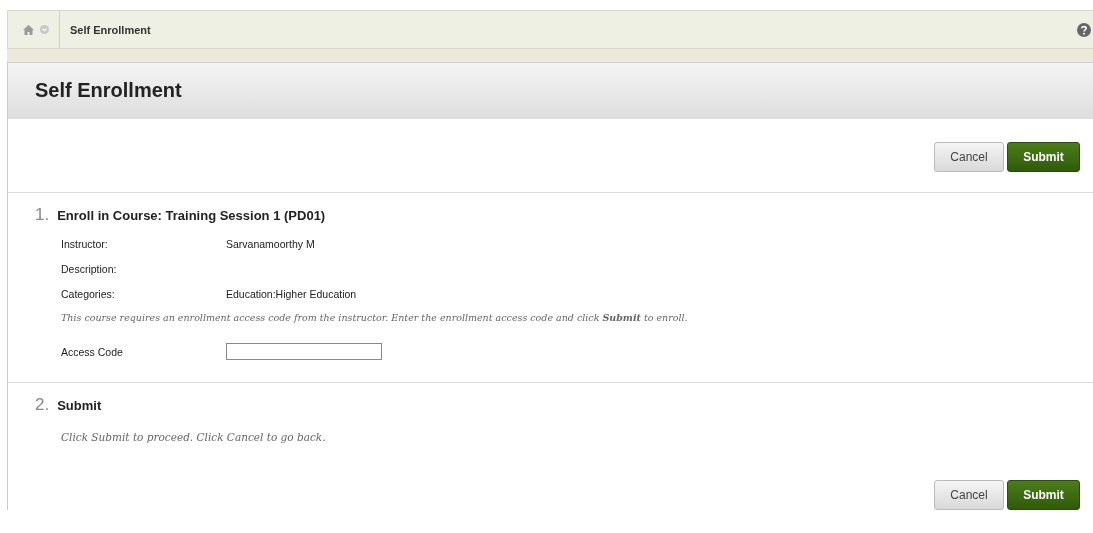 The height and width of the screenshot is (533, 1093). Describe the element at coordinates (304, 351) in the screenshot. I see `access-code-field` at that location.